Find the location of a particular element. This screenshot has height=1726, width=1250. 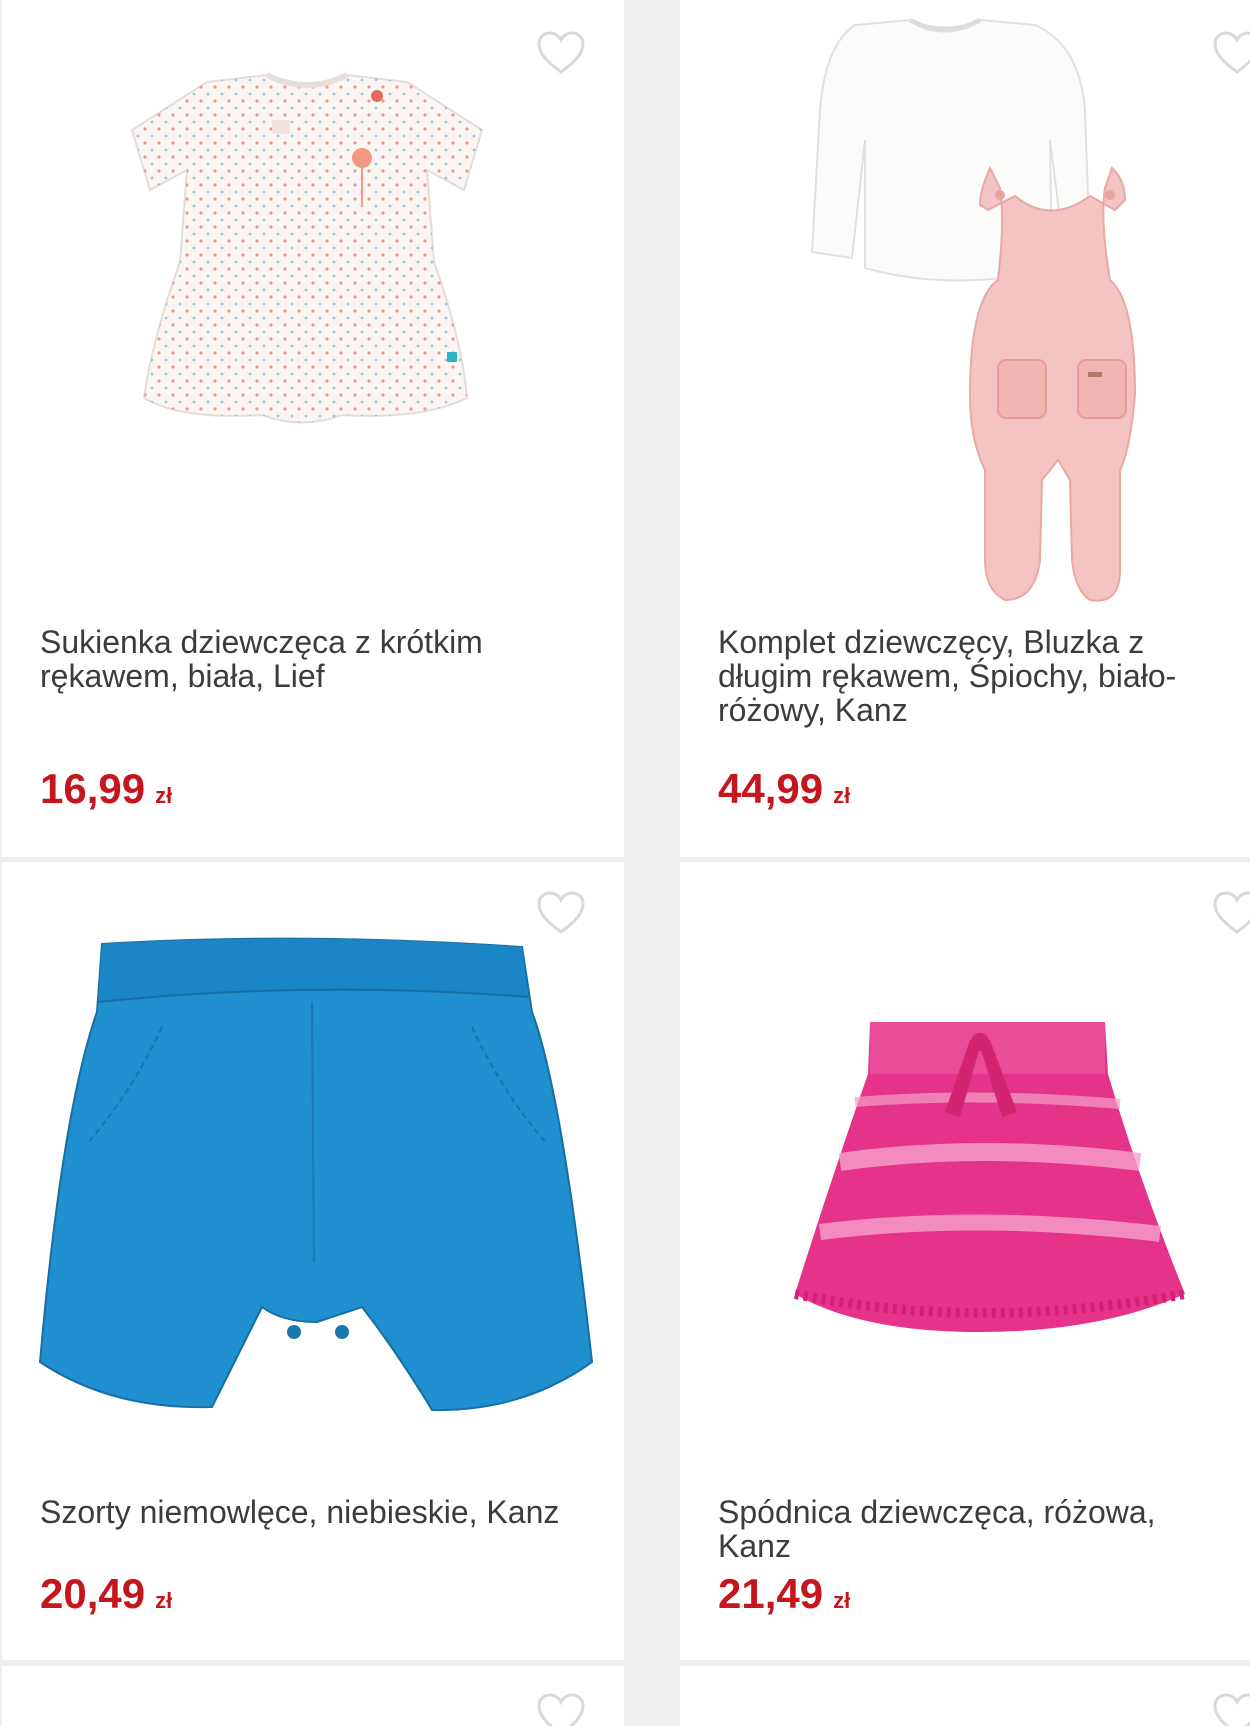

price-value: 16,99 is located at coordinates (93, 788).